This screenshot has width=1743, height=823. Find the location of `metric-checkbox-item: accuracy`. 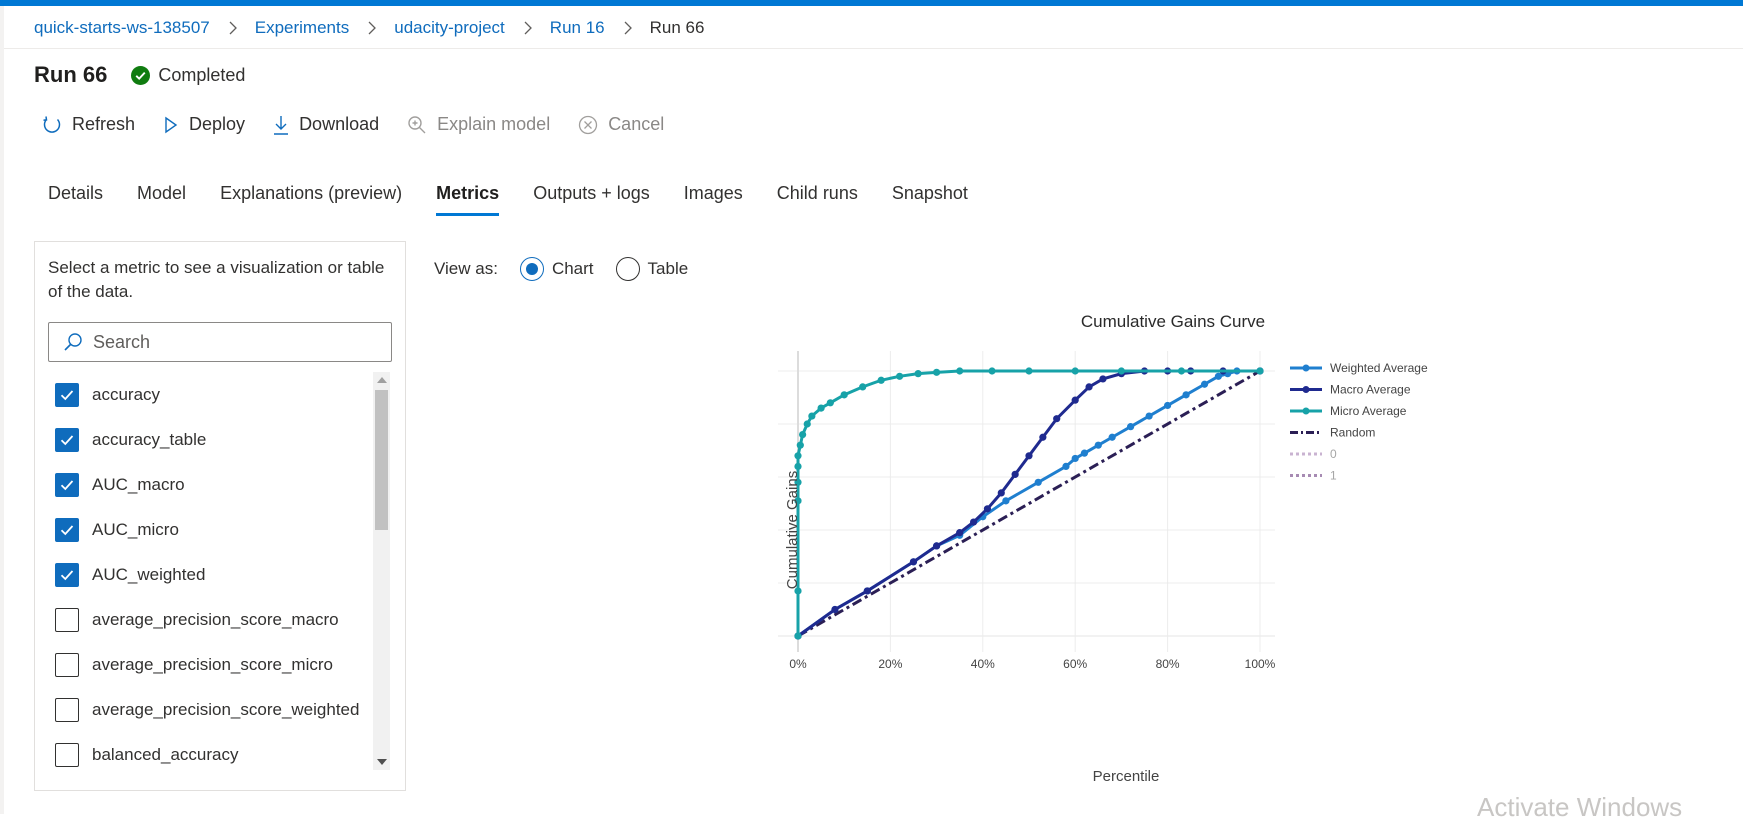

metric-checkbox-item: accuracy is located at coordinates (205, 394).